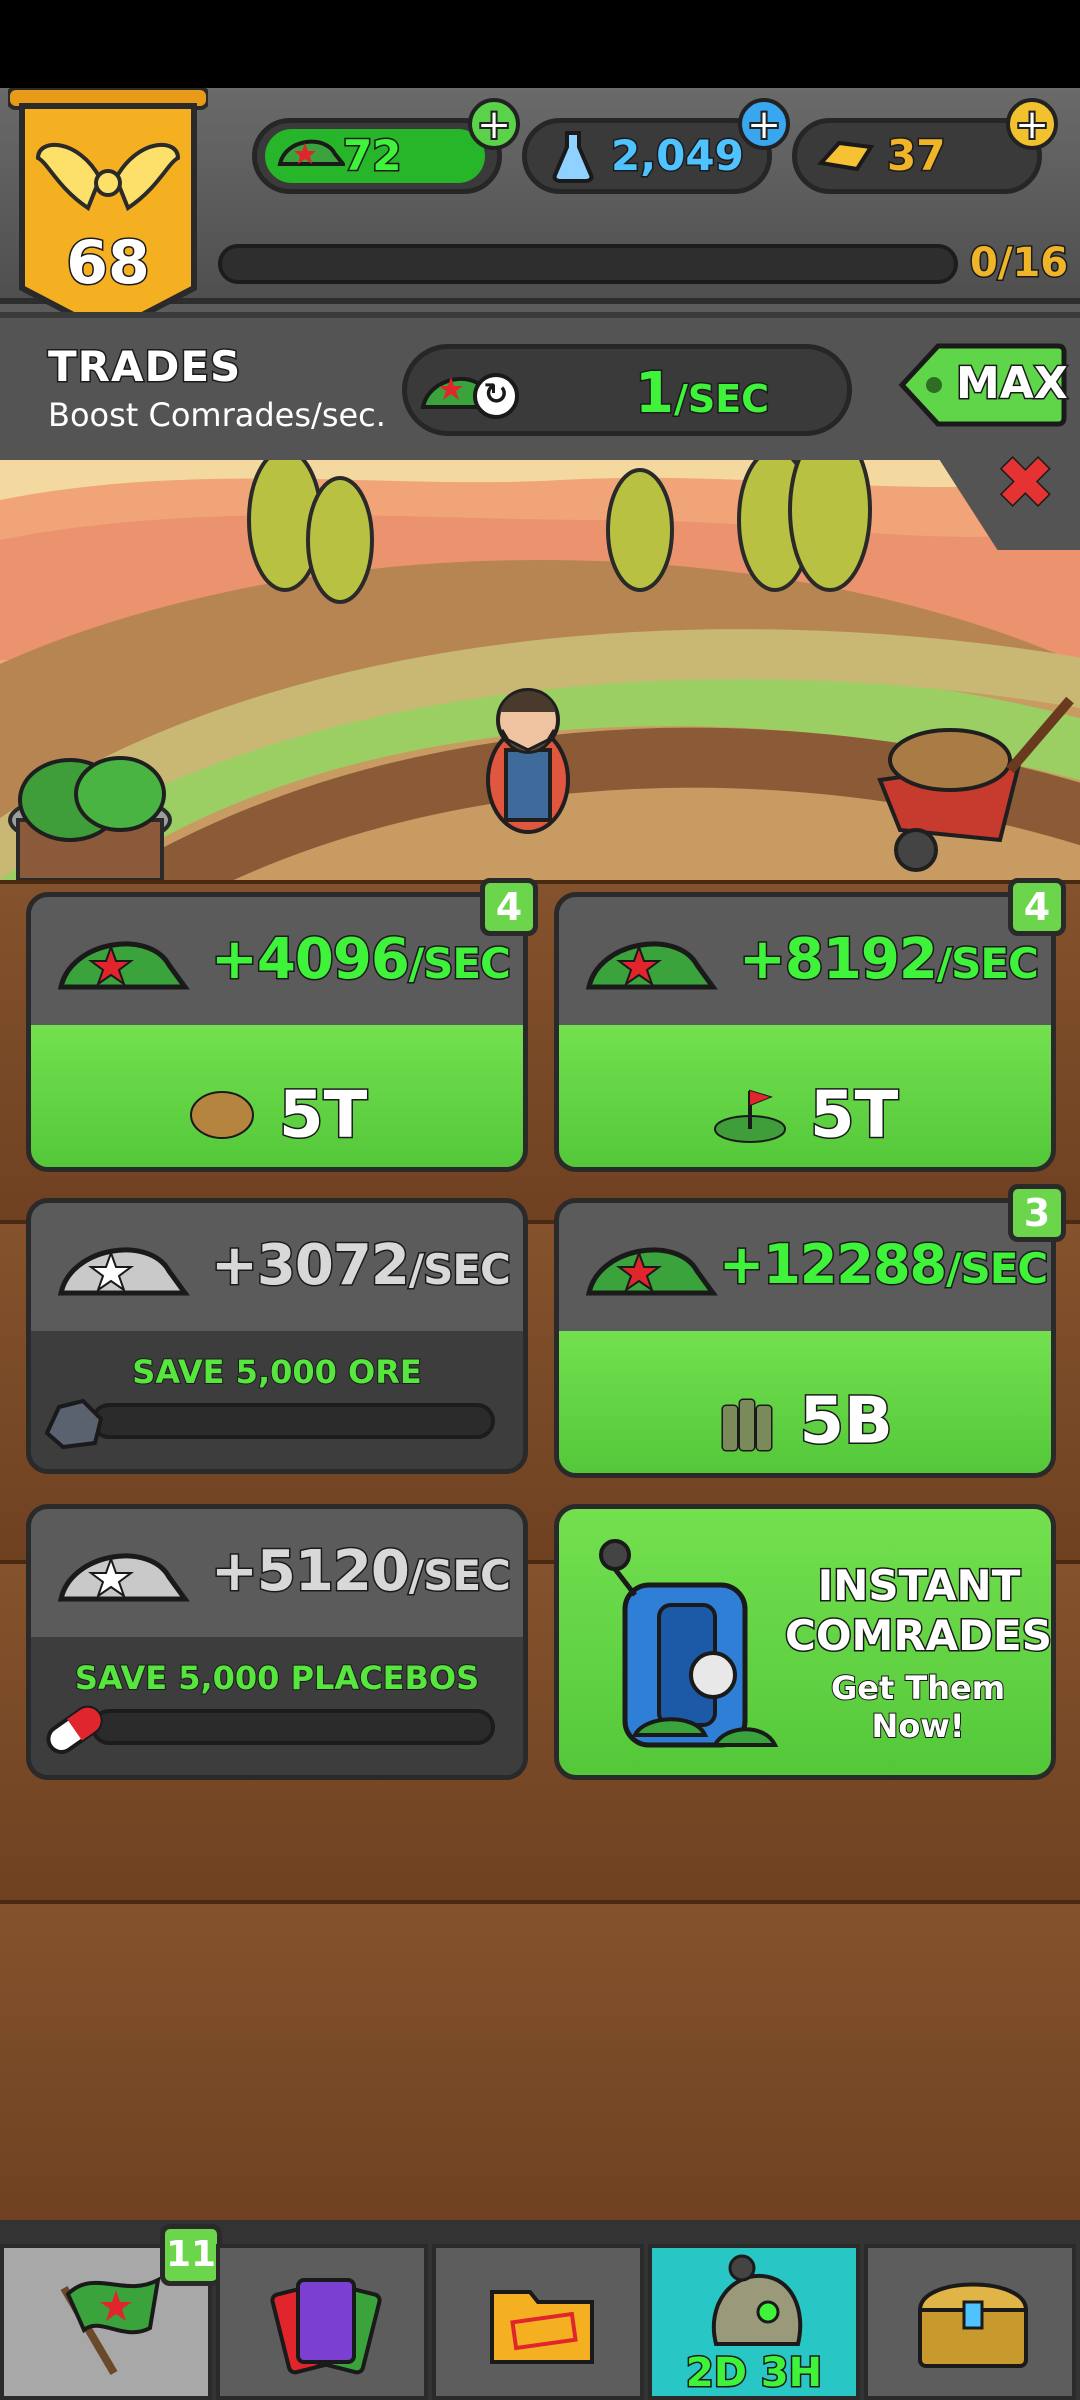 The image size is (1080, 2400). I want to click on tab-shop, so click(970, 2322).